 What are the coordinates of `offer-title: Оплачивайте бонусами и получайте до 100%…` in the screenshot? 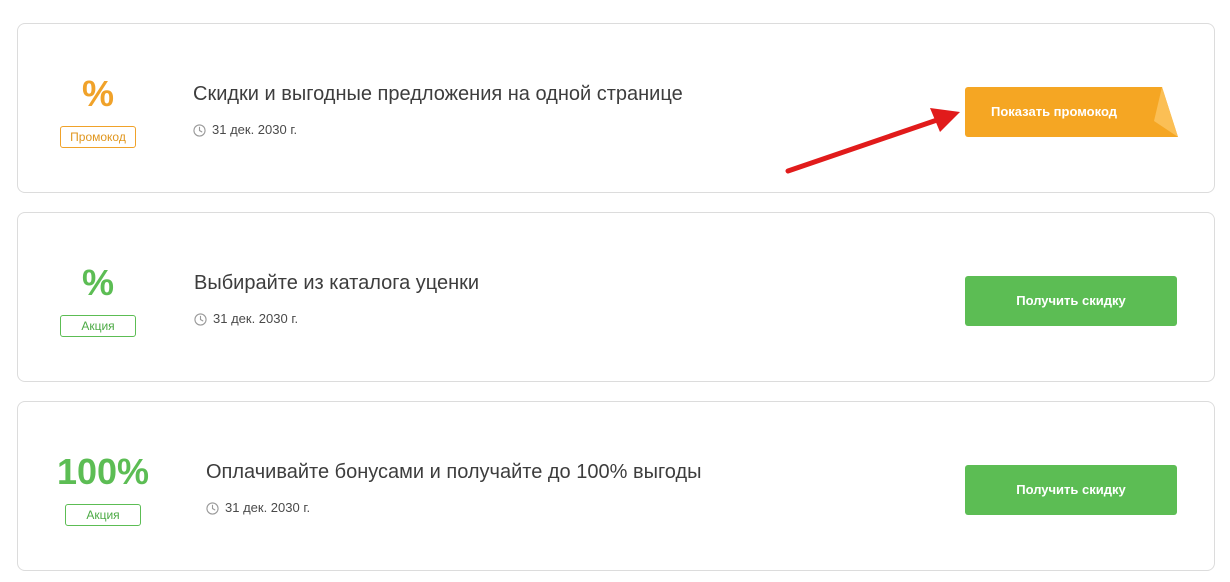 It's located at (454, 472).